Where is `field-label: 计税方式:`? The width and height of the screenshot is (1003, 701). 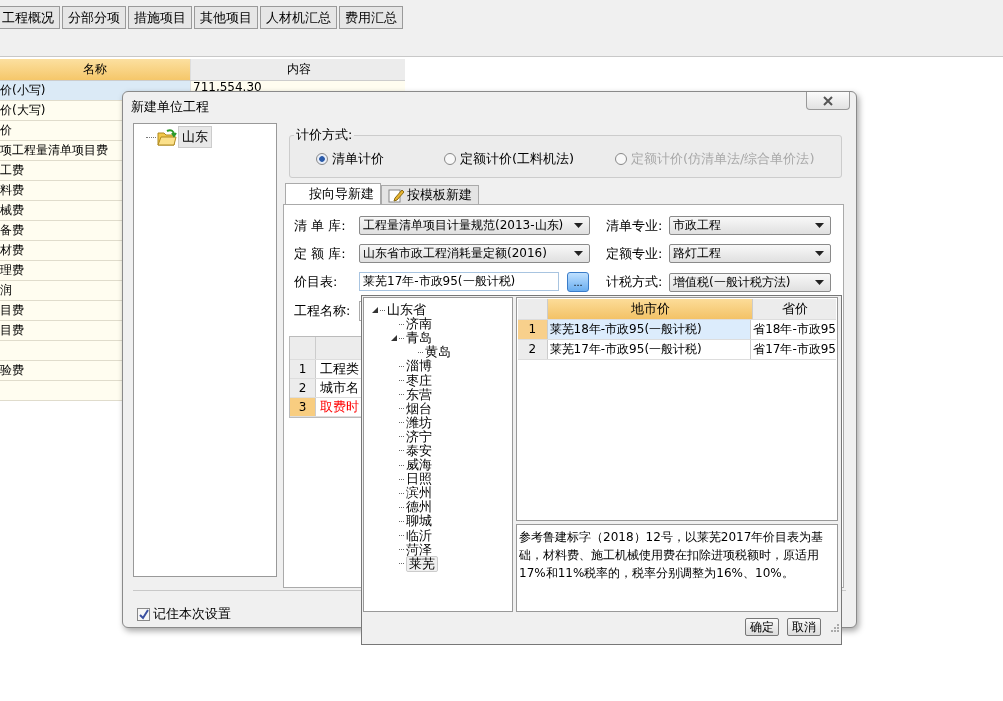
field-label: 计税方式: is located at coordinates (635, 282).